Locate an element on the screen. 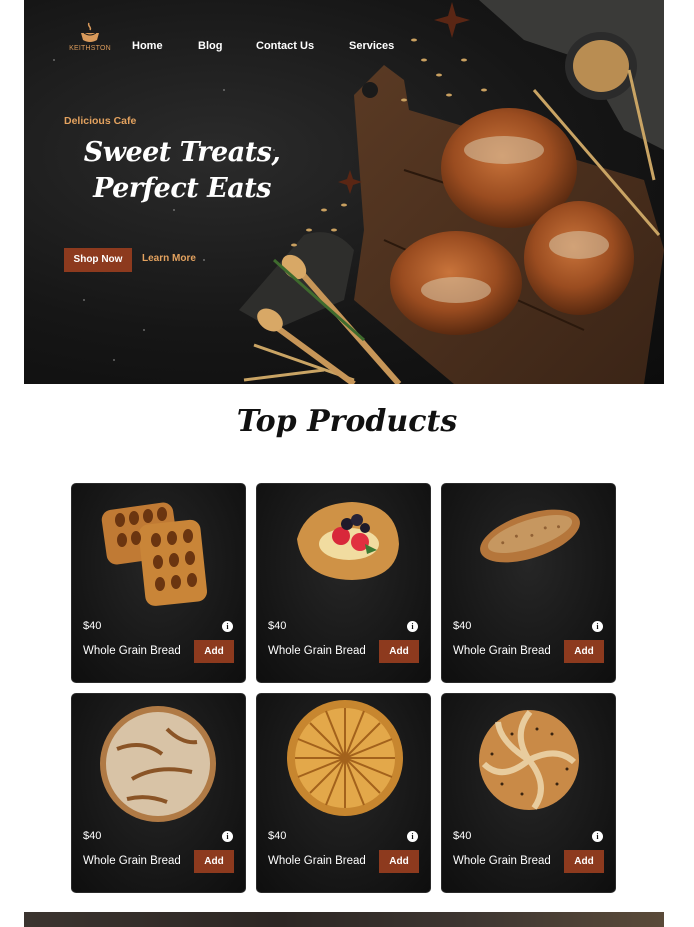 Image resolution: width=694 pixels, height=927 pixels. round-sourdough-image is located at coordinates (158, 764).